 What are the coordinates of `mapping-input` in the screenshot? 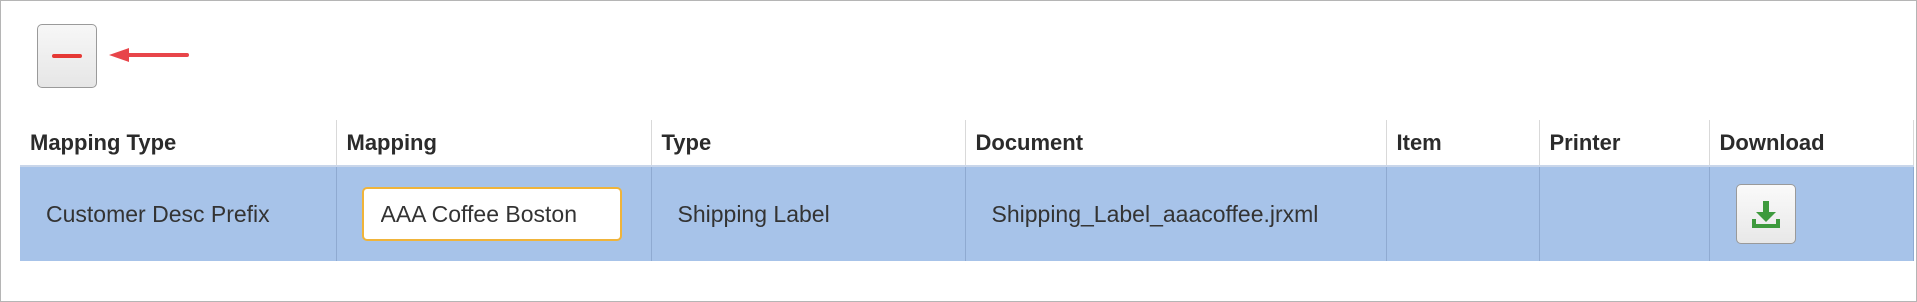 It's located at (491, 214).